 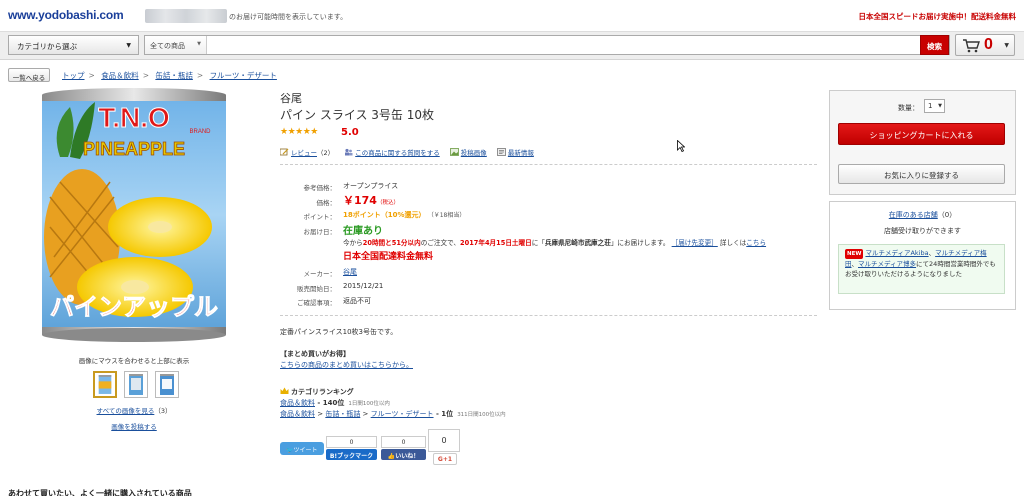 I want to click on facebook-like-button: 👍いいね！, so click(x=403, y=454).